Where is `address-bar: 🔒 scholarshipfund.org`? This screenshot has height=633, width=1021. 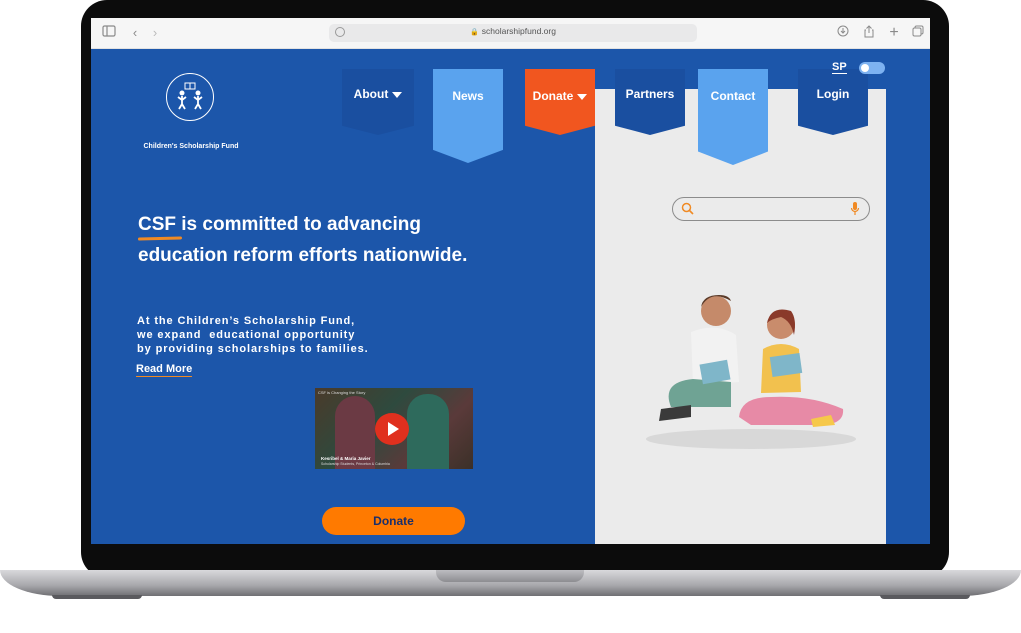 address-bar: 🔒 scholarshipfund.org is located at coordinates (513, 33).